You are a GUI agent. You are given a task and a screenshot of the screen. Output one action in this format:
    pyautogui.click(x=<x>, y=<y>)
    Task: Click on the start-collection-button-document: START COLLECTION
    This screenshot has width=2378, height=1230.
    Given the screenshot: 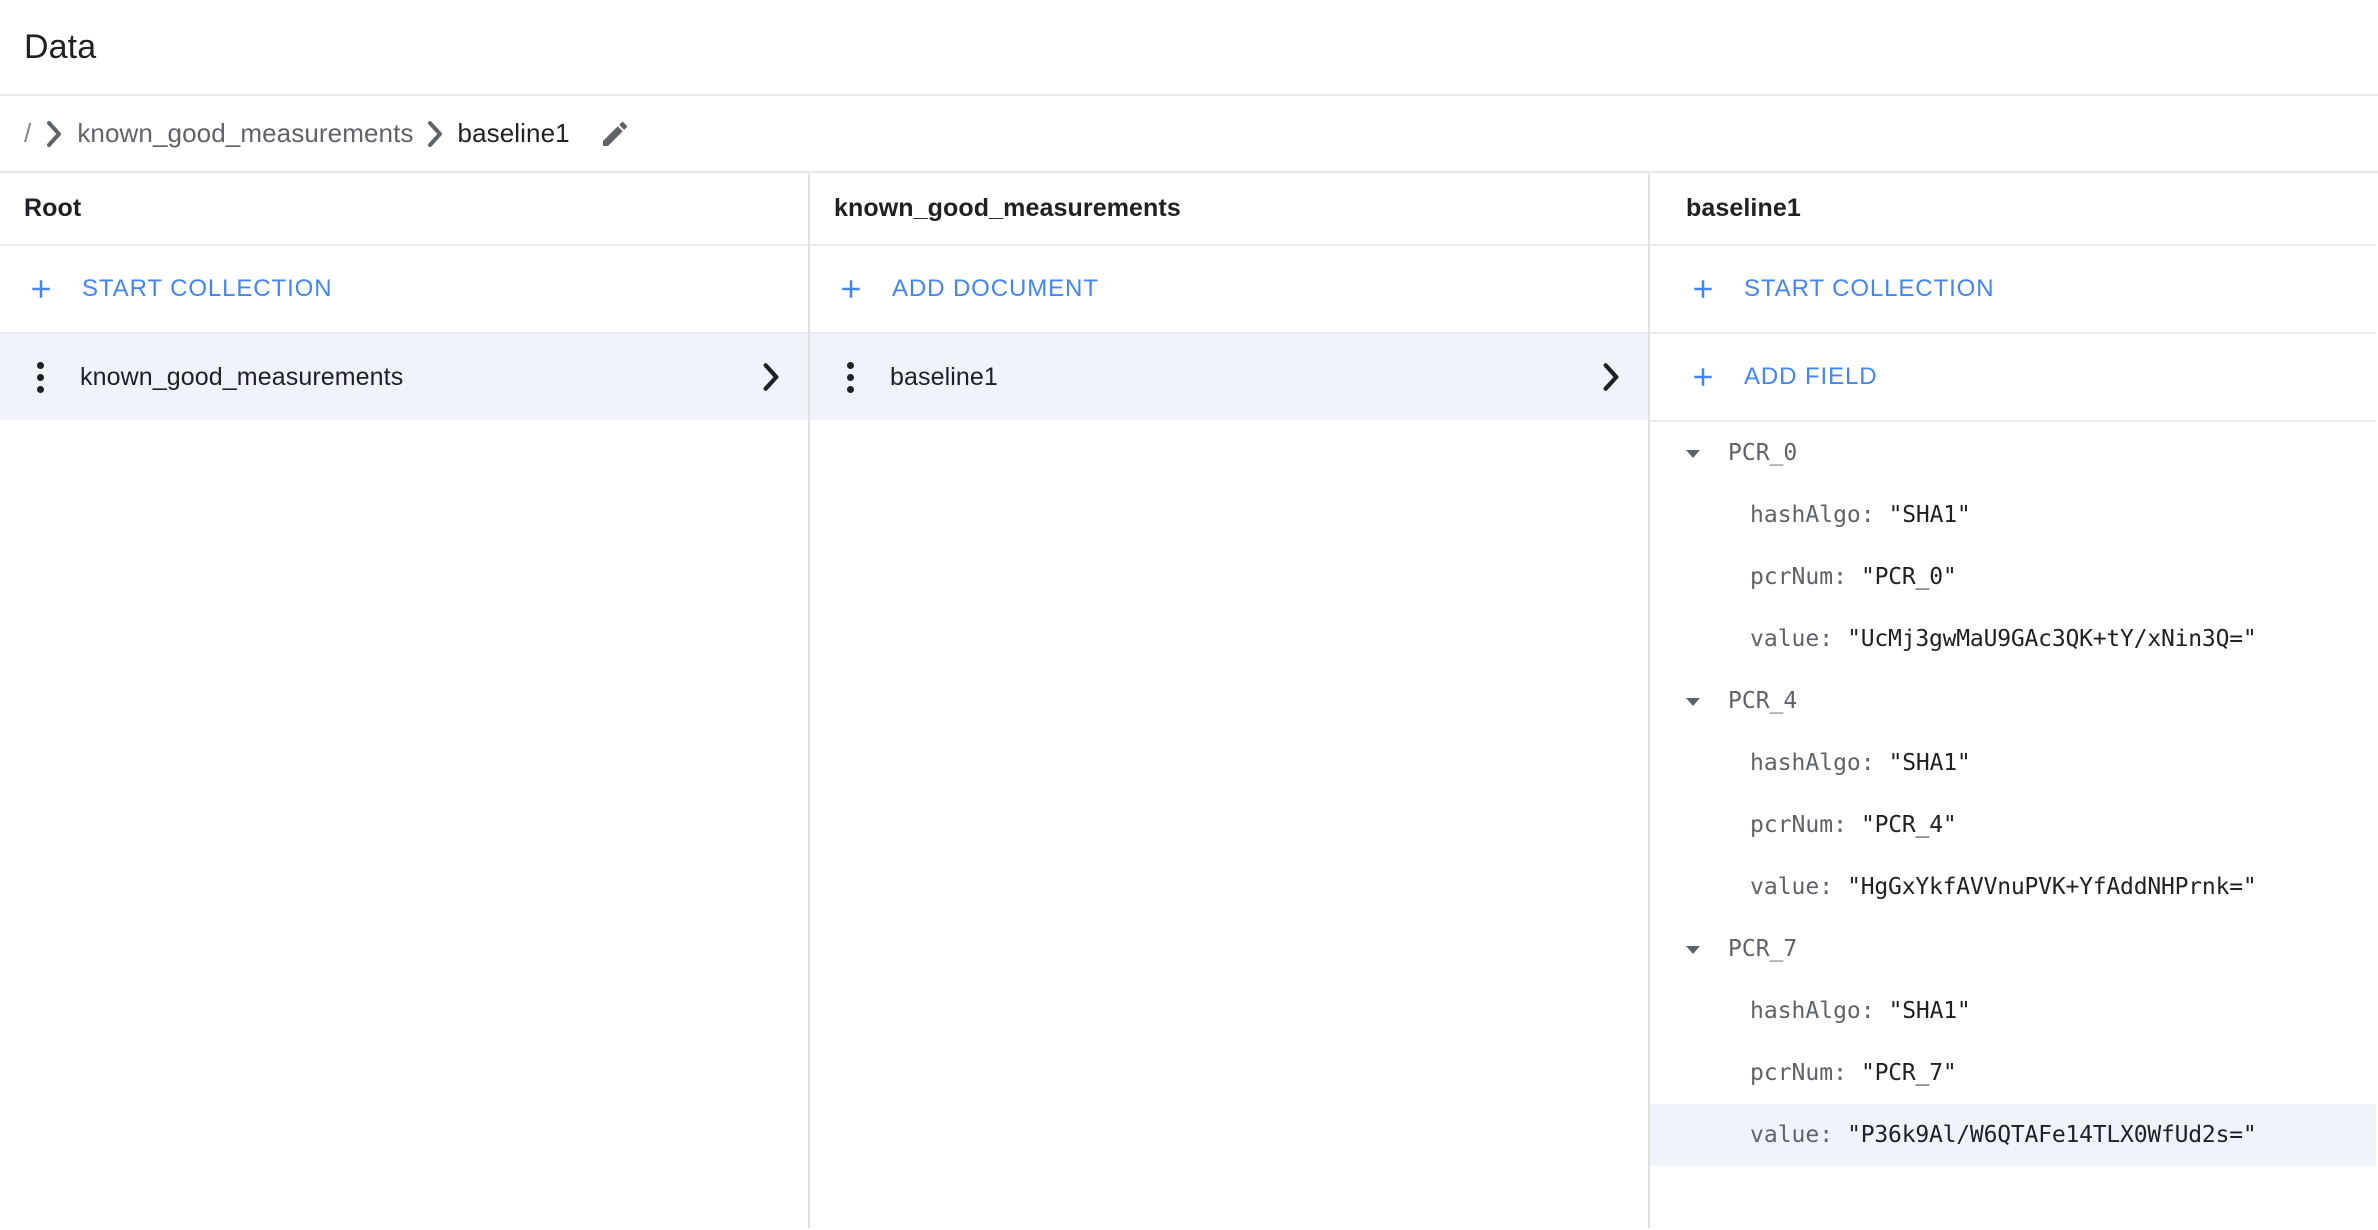 What is the action you would take?
    pyautogui.click(x=2013, y=290)
    